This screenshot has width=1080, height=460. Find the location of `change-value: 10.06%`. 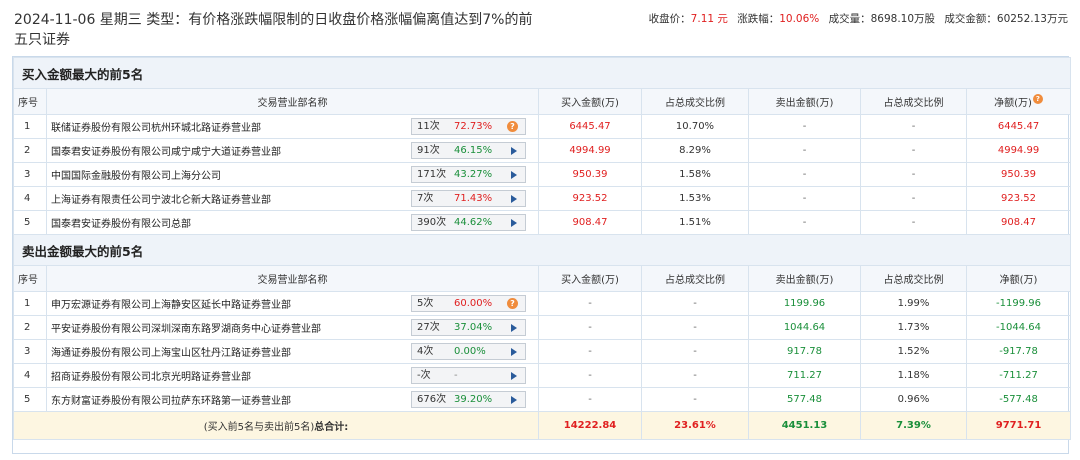

change-value: 10.06% is located at coordinates (799, 19).